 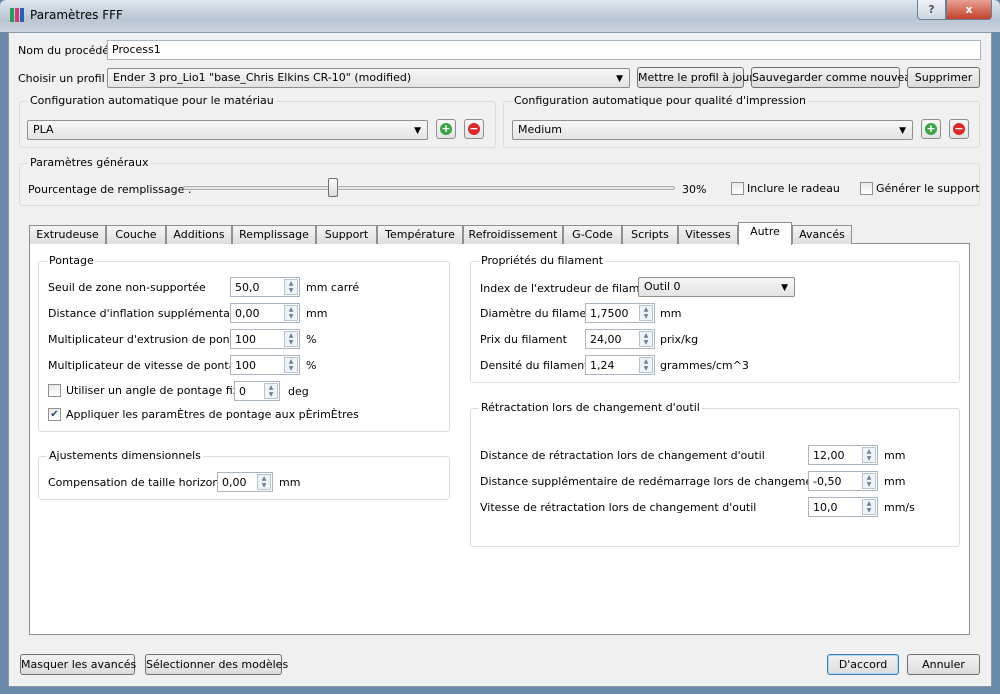 I want to click on field-unit: grammes/cm^3, so click(x=704, y=365).